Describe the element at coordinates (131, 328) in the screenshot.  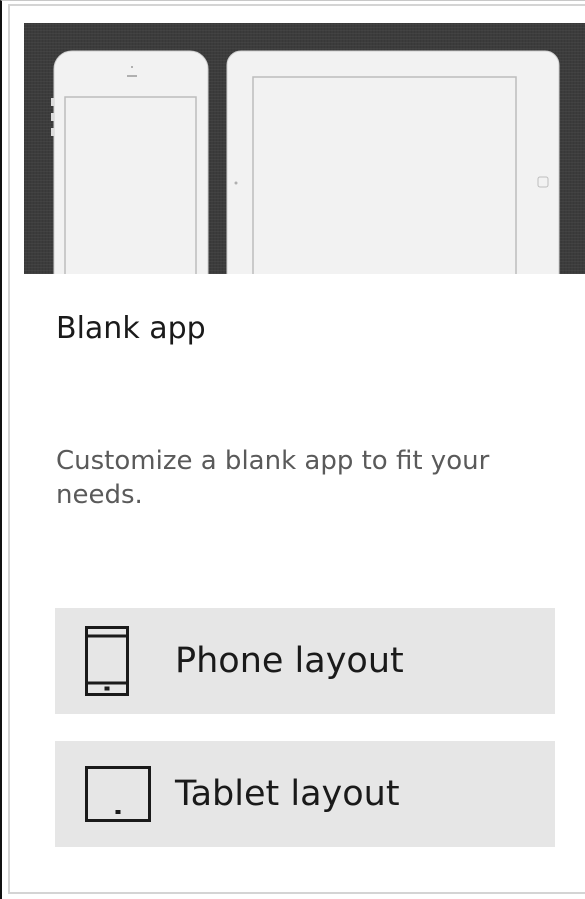
I see `template-title: Blank app` at that location.